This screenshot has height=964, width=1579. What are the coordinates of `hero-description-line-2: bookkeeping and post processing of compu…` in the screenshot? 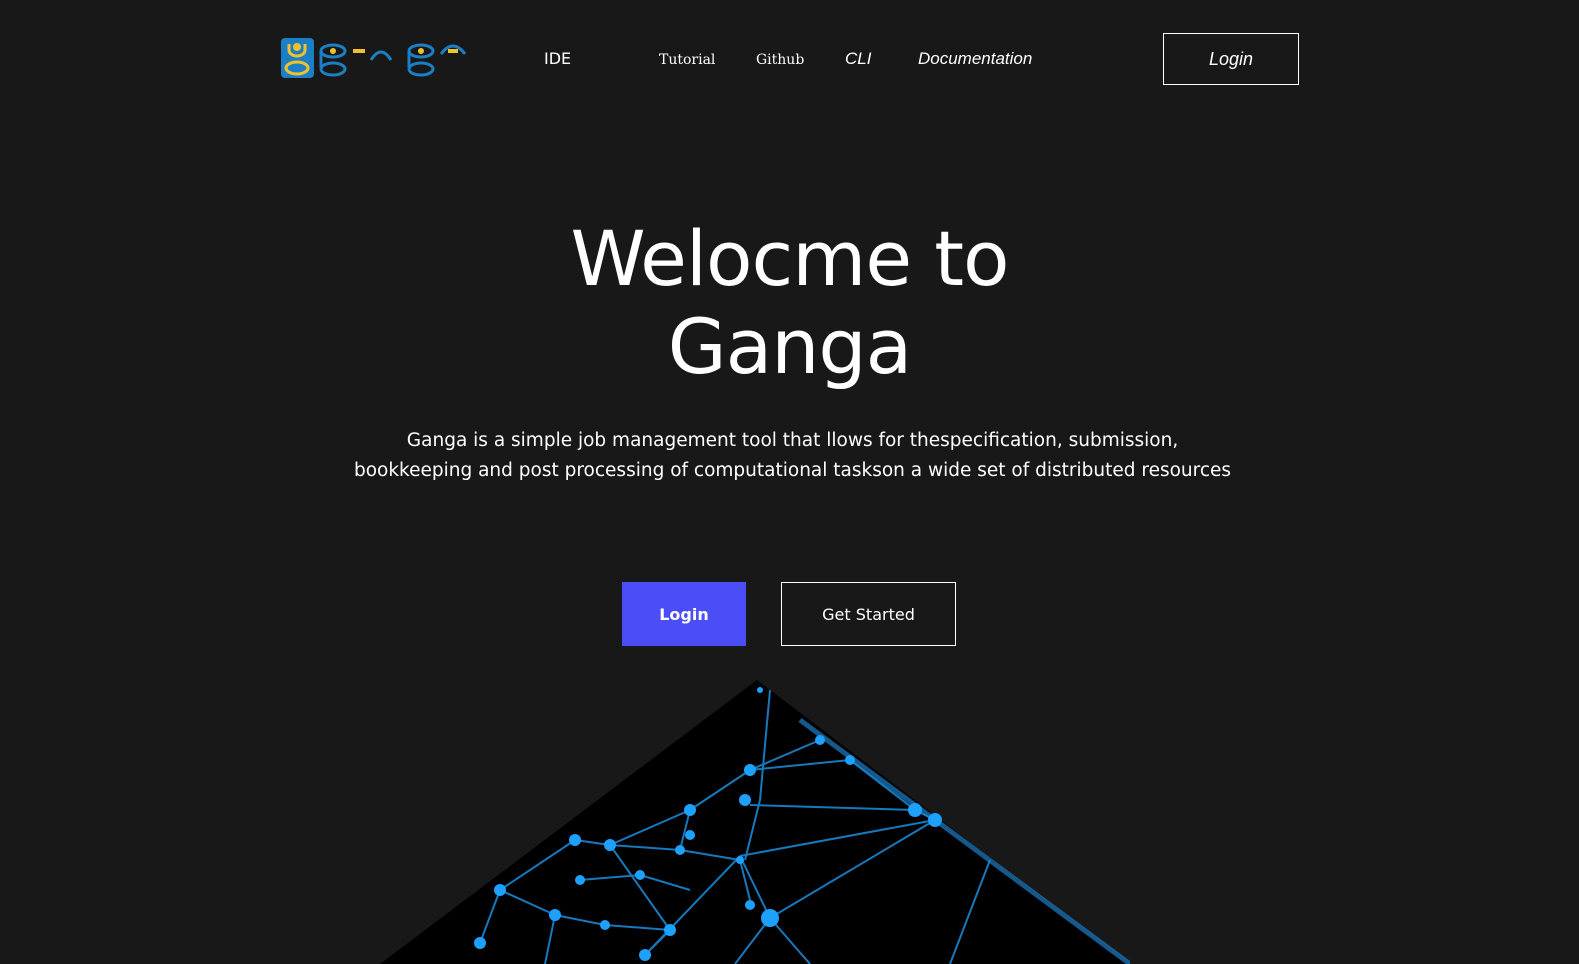 It's located at (792, 470).